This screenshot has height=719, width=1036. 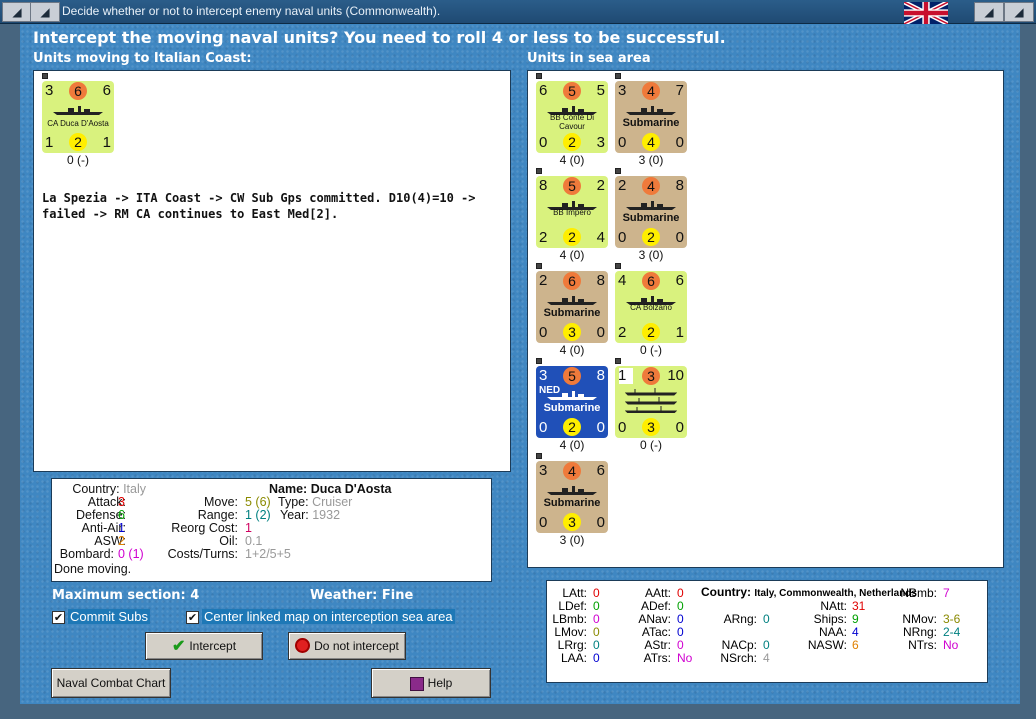 I want to click on counter-bottom-right: 3, so click(x=600, y=142).